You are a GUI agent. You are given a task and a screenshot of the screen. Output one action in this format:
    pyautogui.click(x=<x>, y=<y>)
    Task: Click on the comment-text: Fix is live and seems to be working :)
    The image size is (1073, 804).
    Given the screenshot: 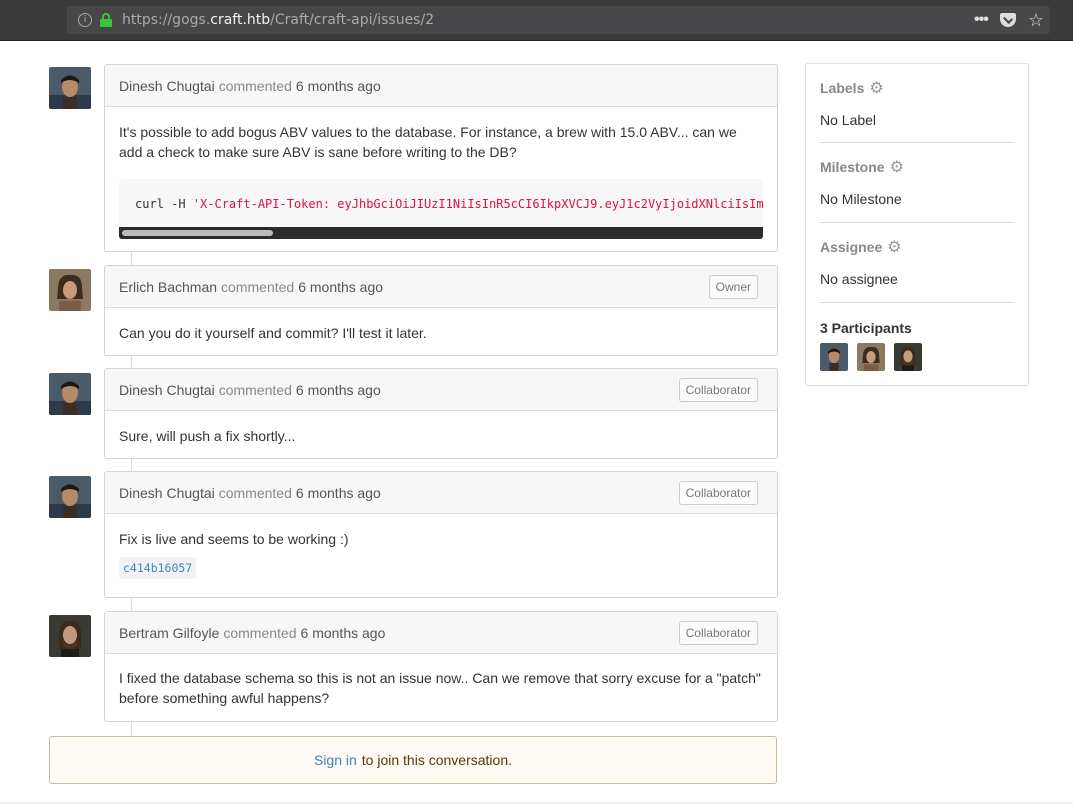 What is the action you would take?
    pyautogui.click(x=234, y=539)
    